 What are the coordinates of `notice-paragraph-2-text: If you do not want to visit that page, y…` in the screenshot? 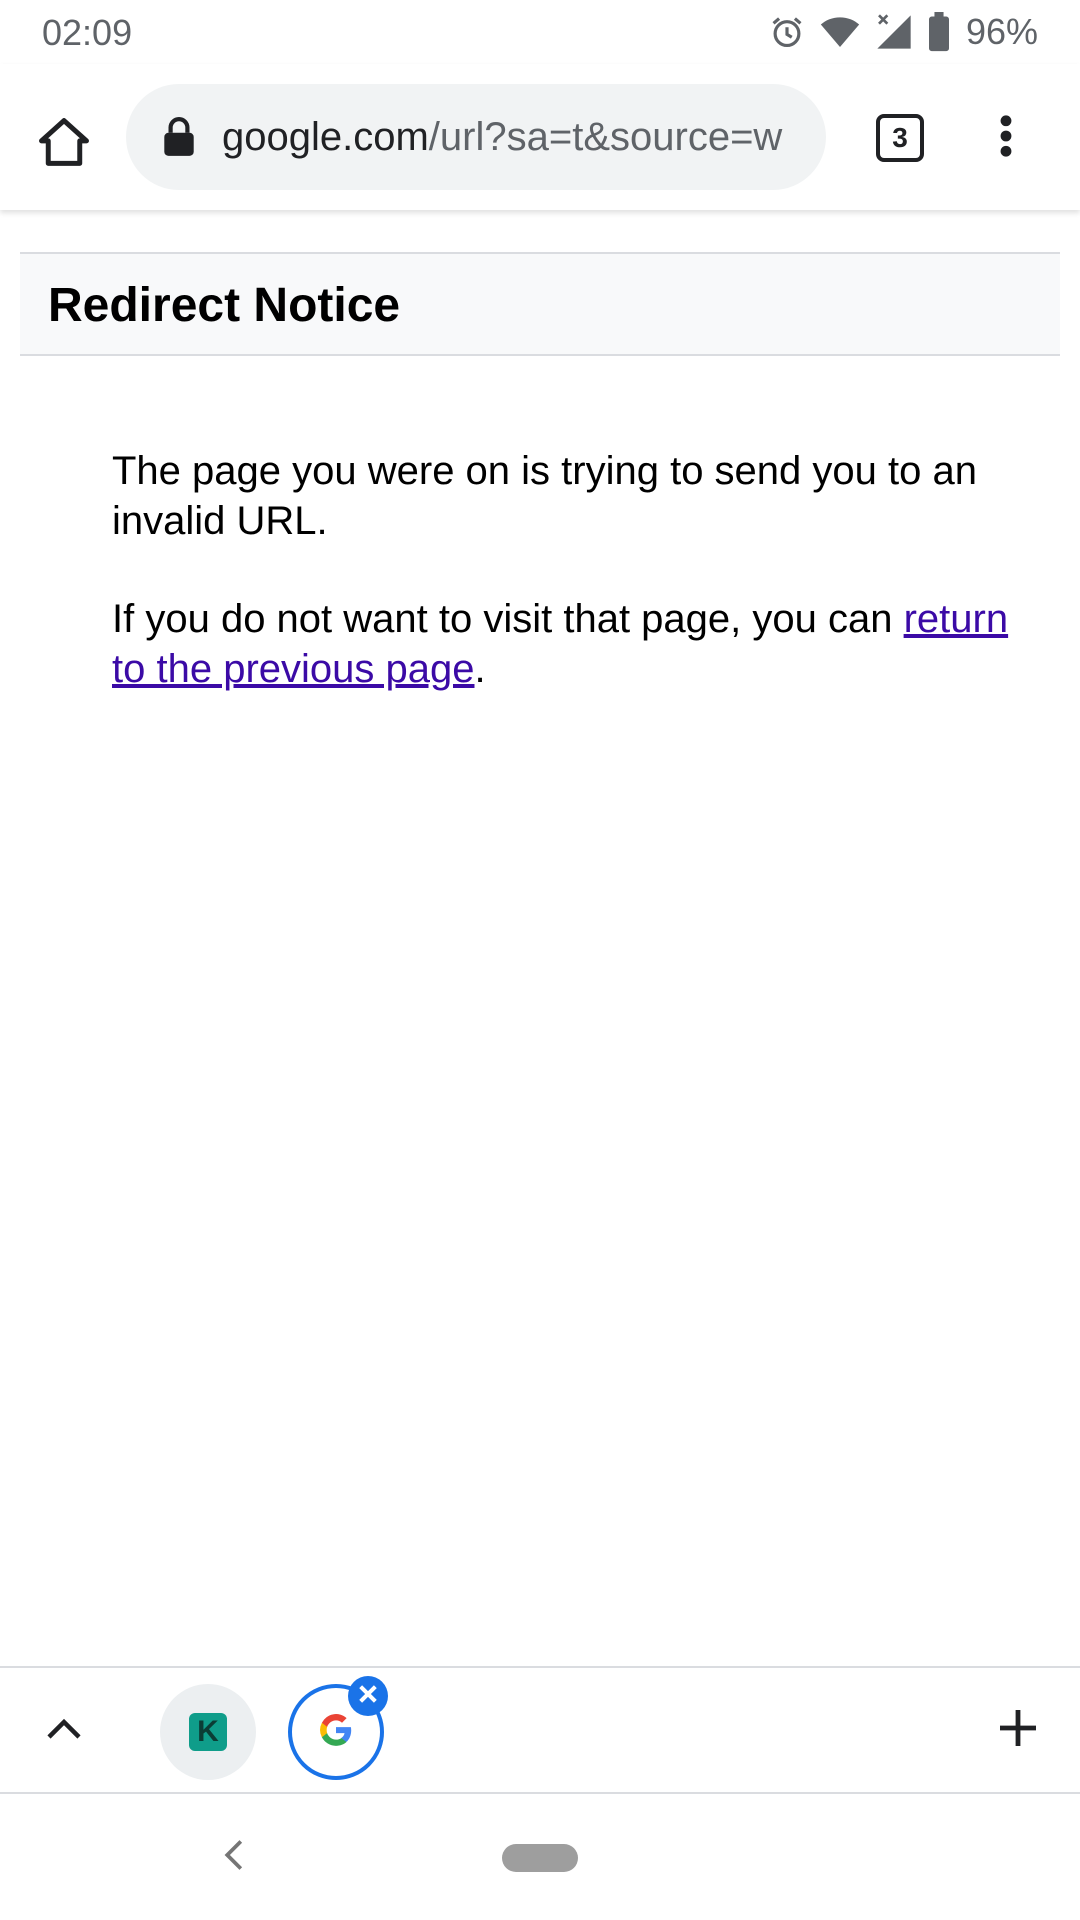 It's located at (508, 619).